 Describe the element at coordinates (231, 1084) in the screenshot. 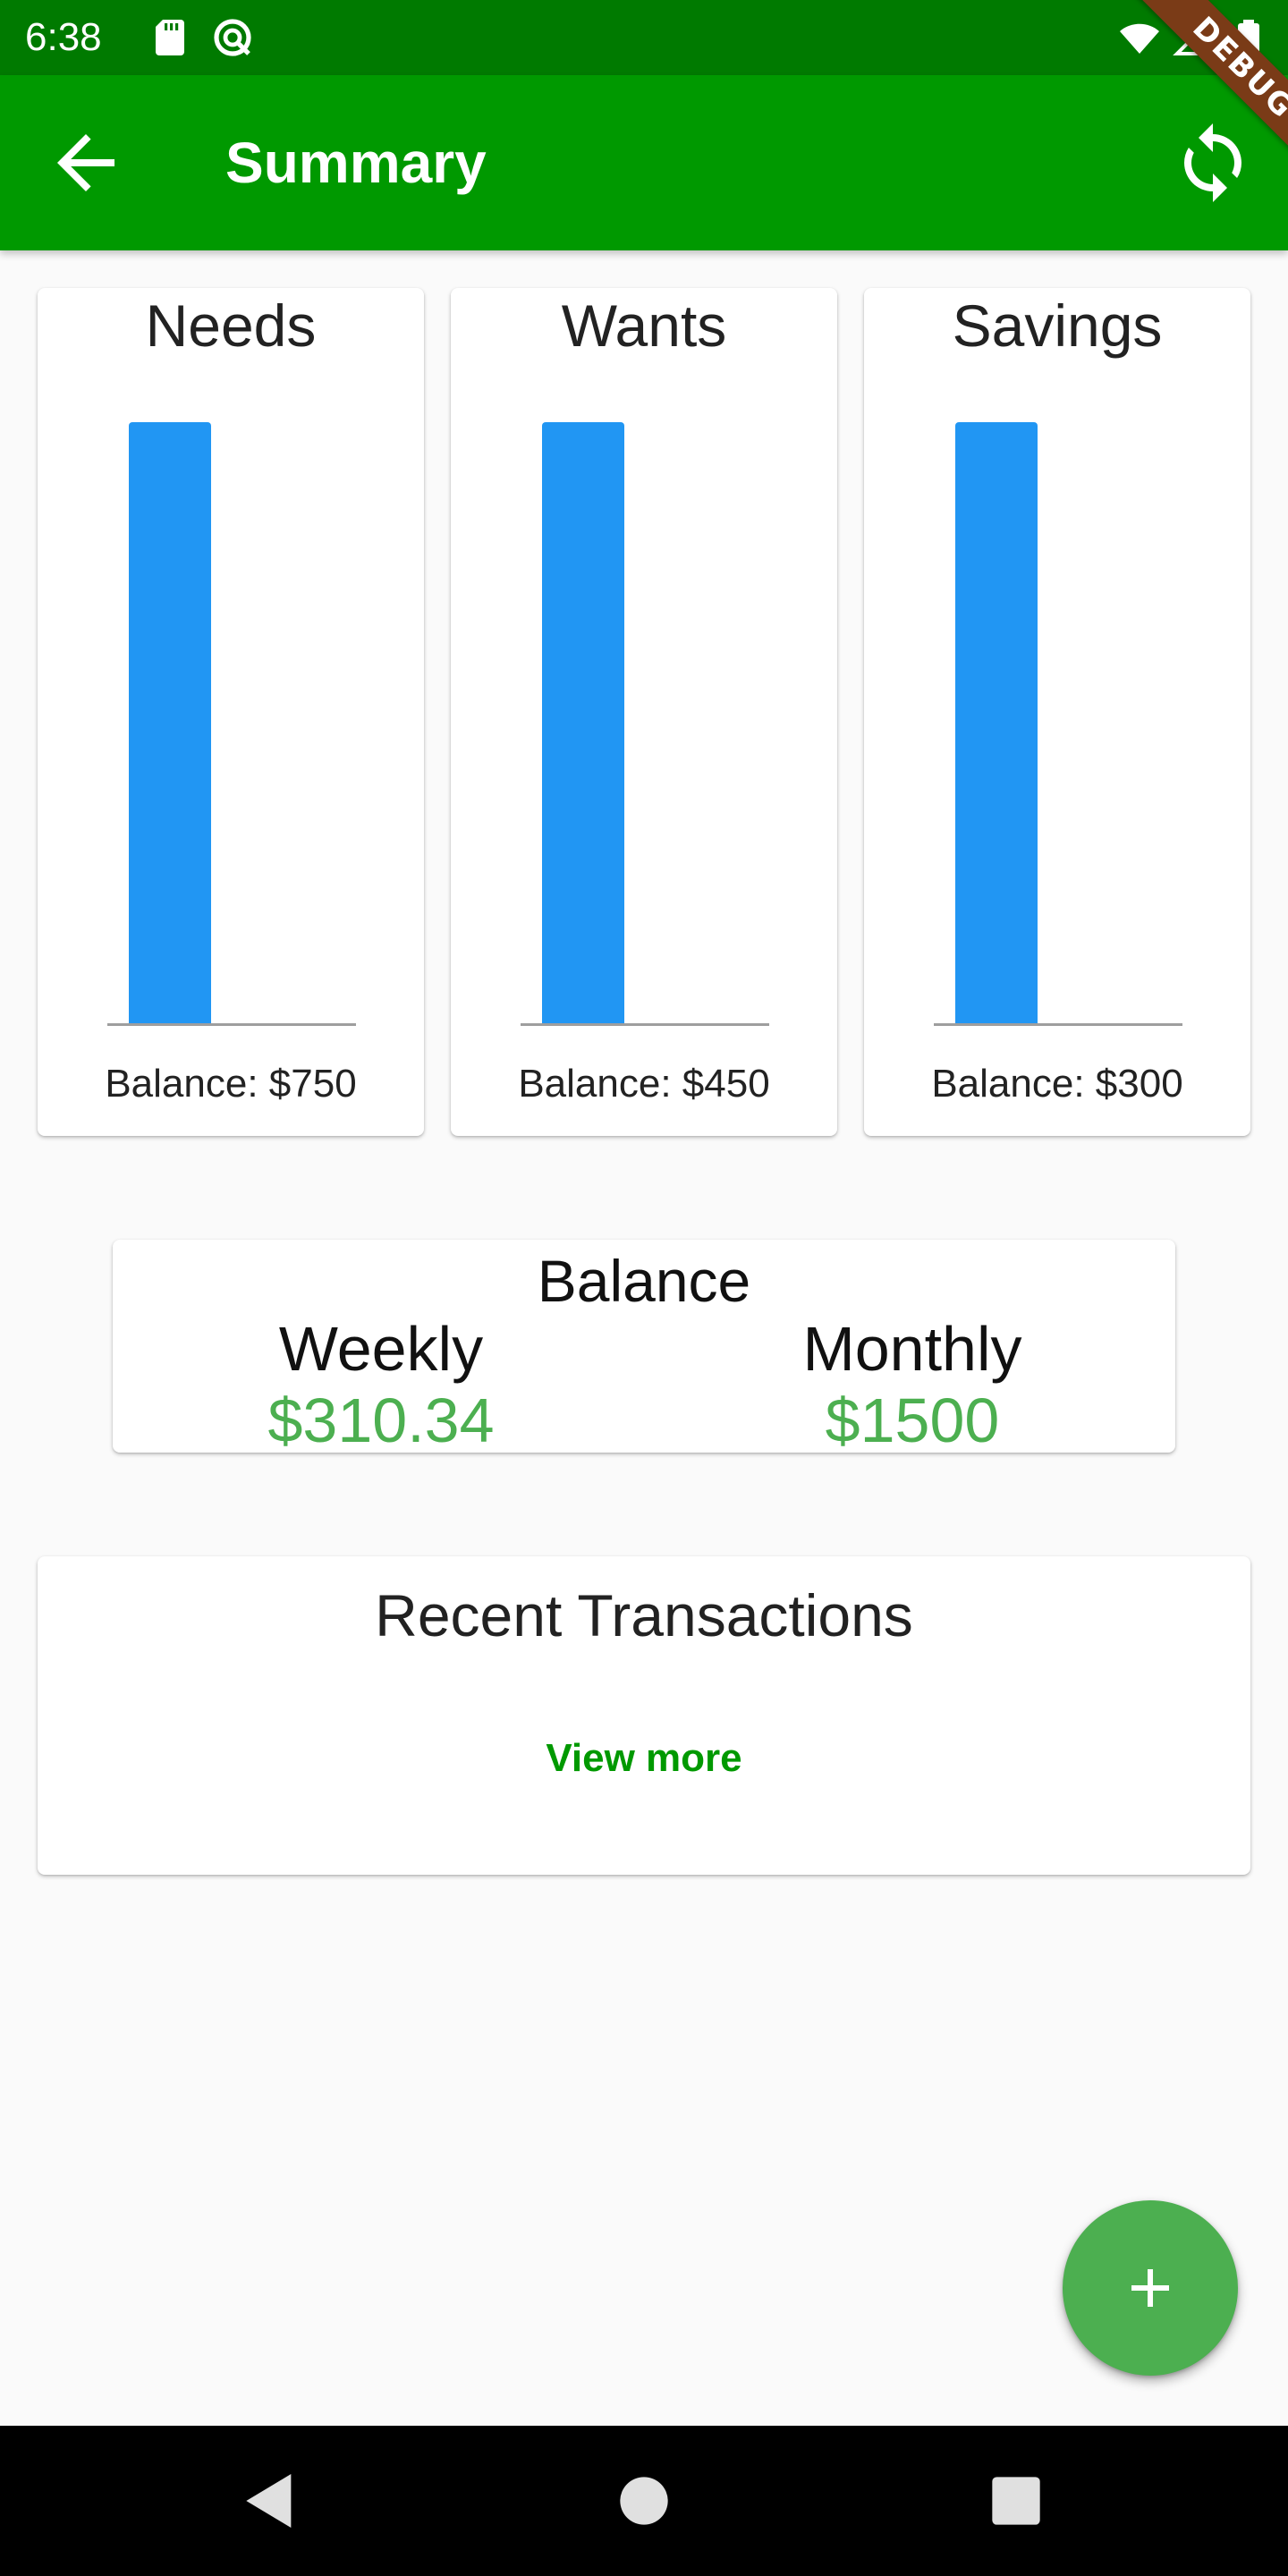

I see `card-balance: Balance: $750` at that location.